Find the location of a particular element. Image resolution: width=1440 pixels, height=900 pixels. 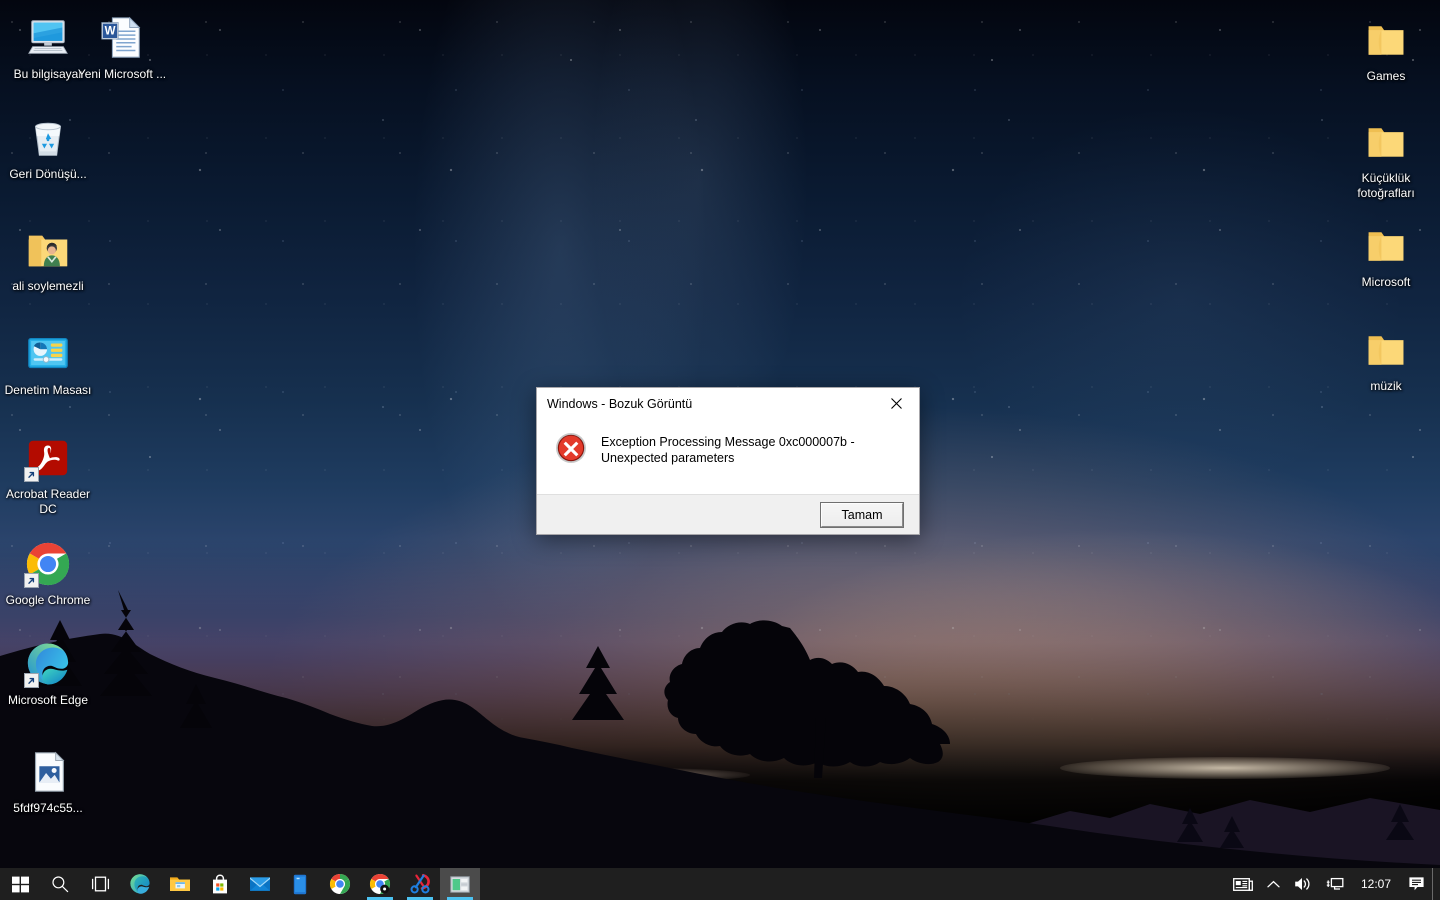

taskbar-chrome is located at coordinates (340, 884).